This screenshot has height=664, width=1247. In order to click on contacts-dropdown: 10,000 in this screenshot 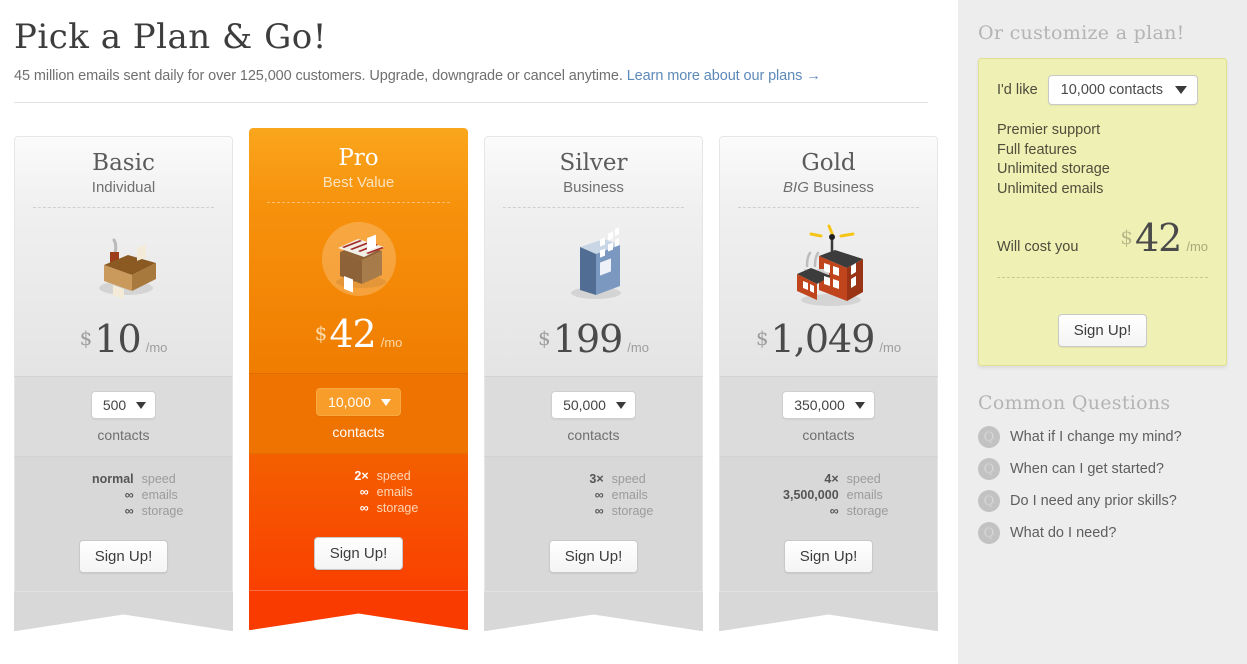, I will do `click(358, 402)`.